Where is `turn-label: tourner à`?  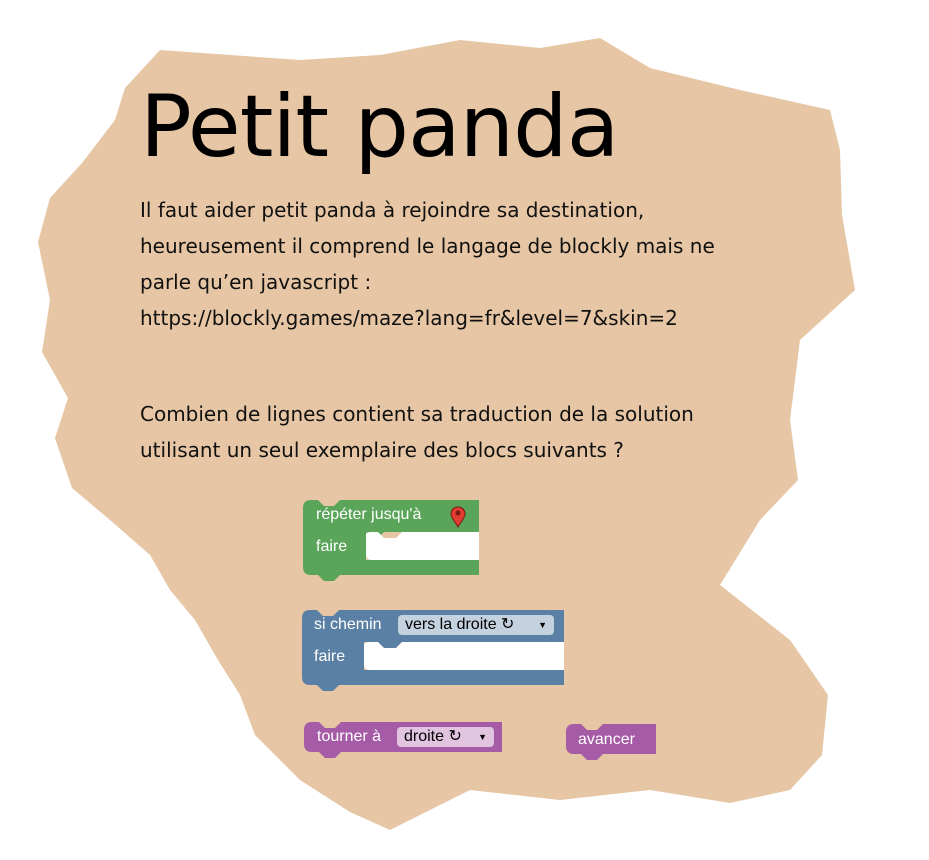
turn-label: tourner à is located at coordinates (349, 736).